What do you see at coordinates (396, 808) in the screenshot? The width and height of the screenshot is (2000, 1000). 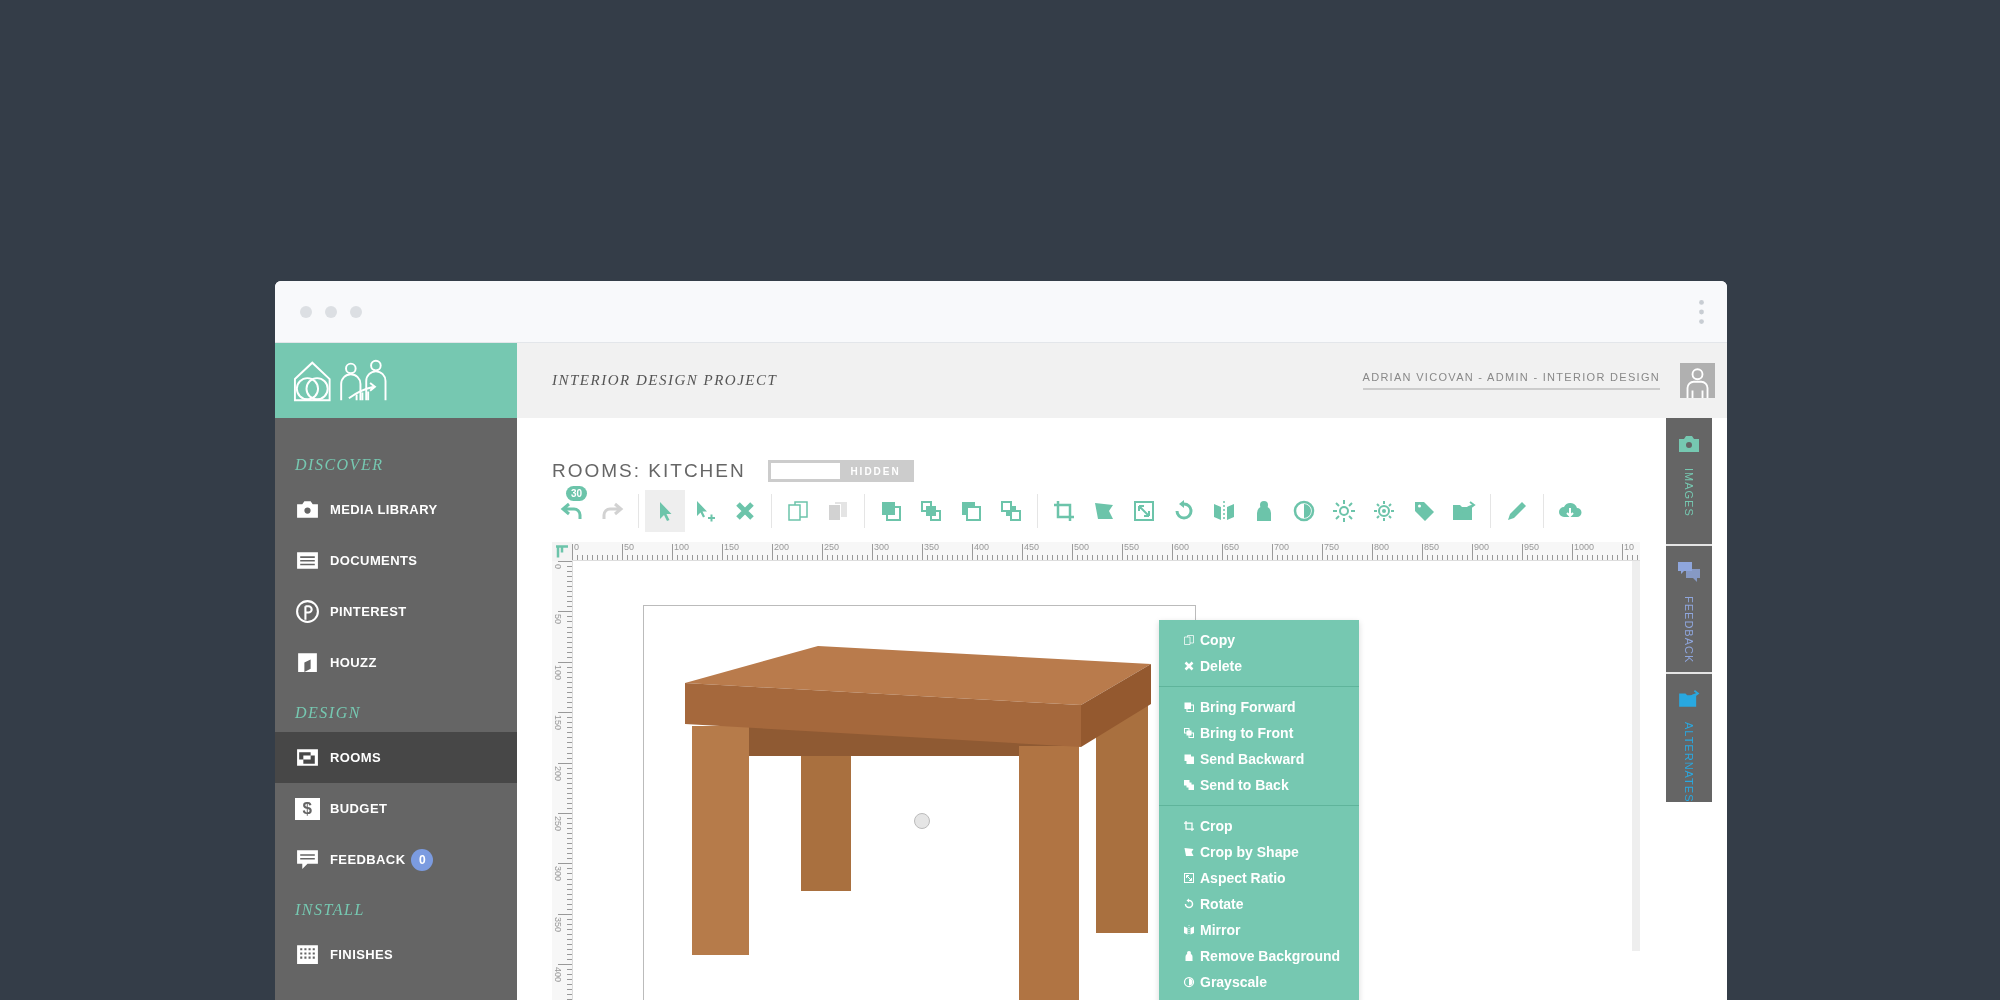 I see `nav-item: $ BUDGET` at bounding box center [396, 808].